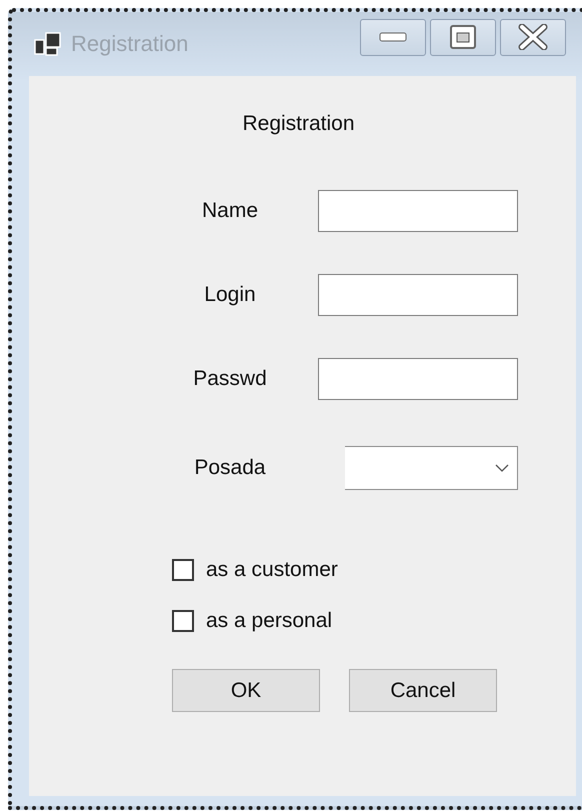 The width and height of the screenshot is (582, 812). What do you see at coordinates (502, 468) in the screenshot?
I see `chevron-down-icon` at bounding box center [502, 468].